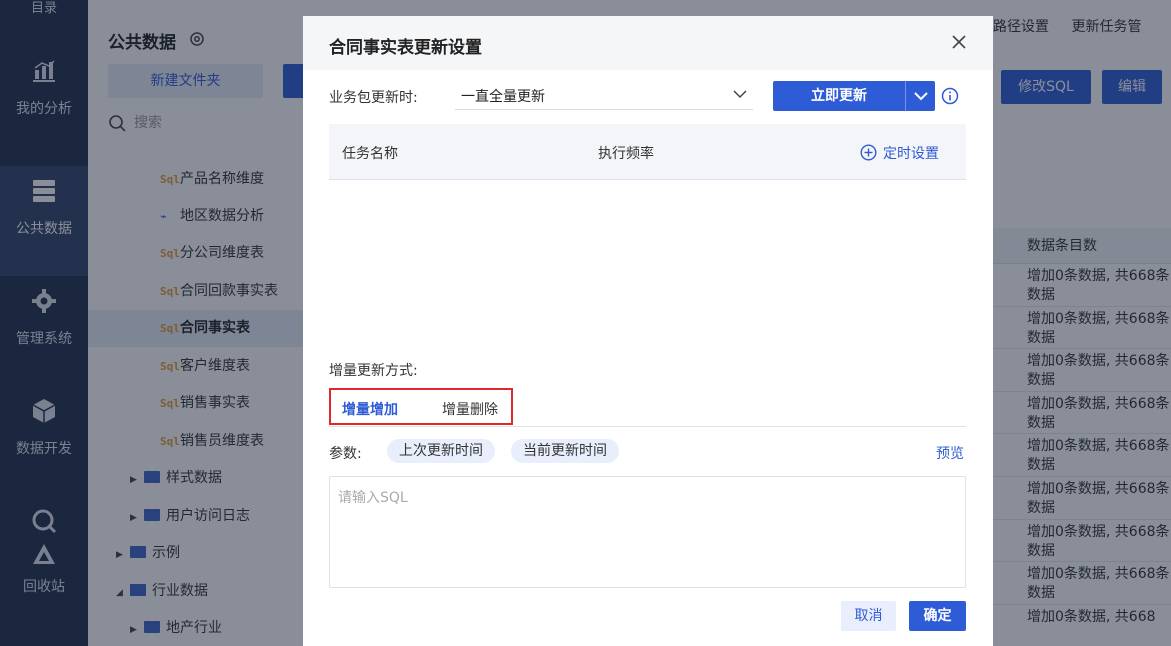  Describe the element at coordinates (868, 616) in the screenshot. I see `cancel-button: 取消` at that location.